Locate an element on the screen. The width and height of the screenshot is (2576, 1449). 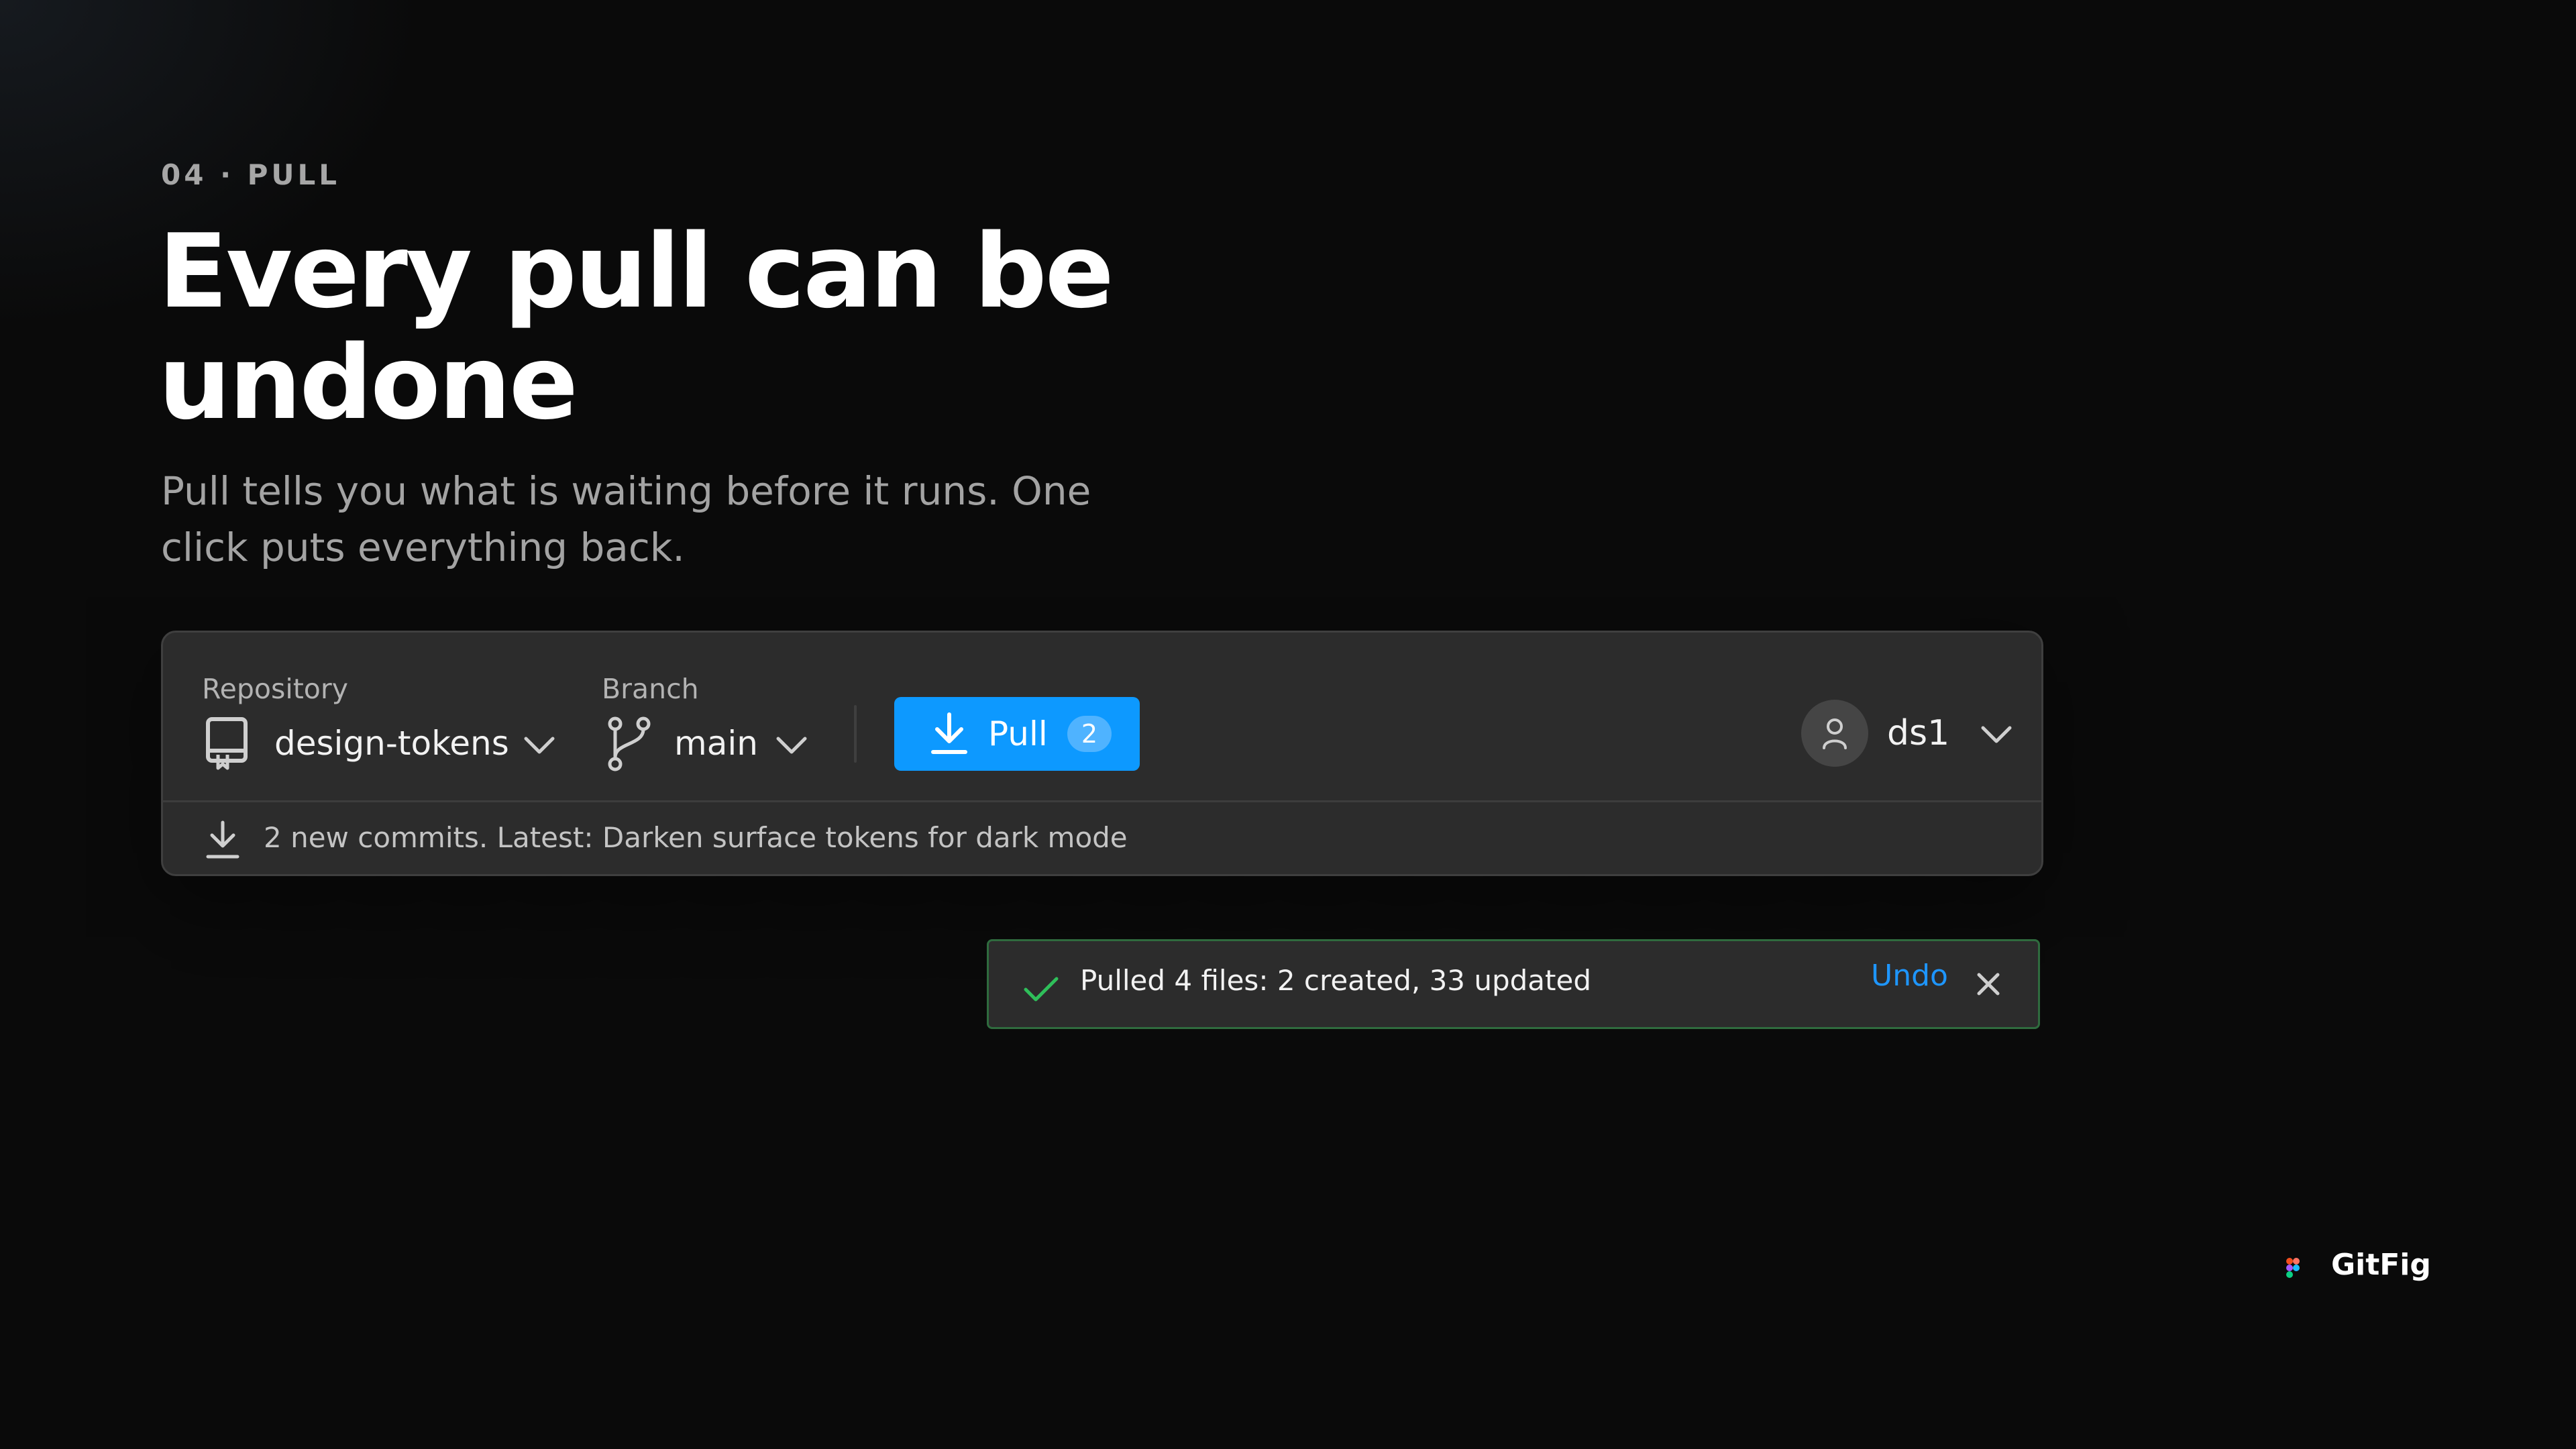
avatar is located at coordinates (1834, 733).